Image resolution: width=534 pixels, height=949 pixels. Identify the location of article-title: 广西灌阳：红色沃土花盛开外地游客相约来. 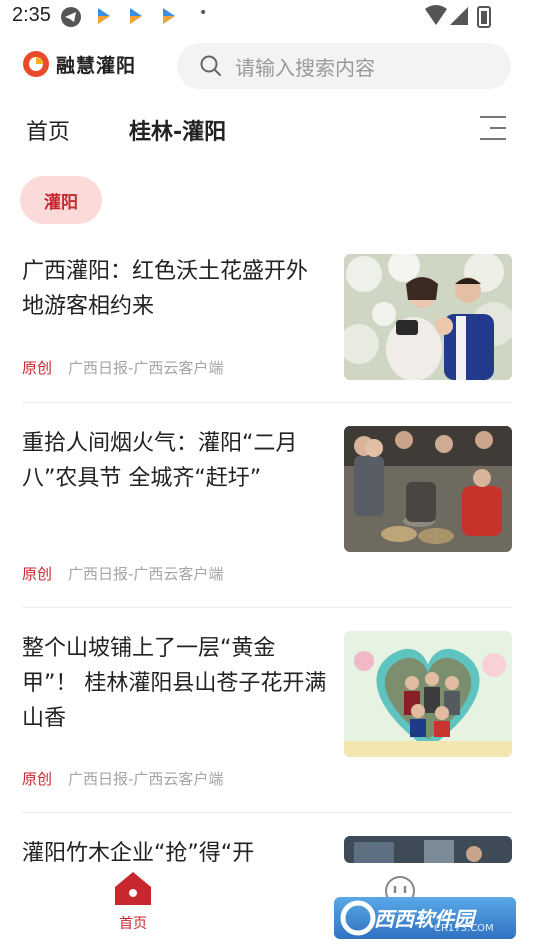
(165, 289).